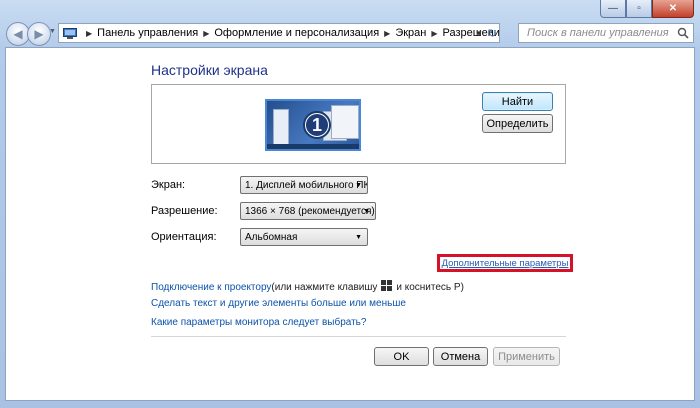  I want to click on monitor-number-badge: 1, so click(317, 125).